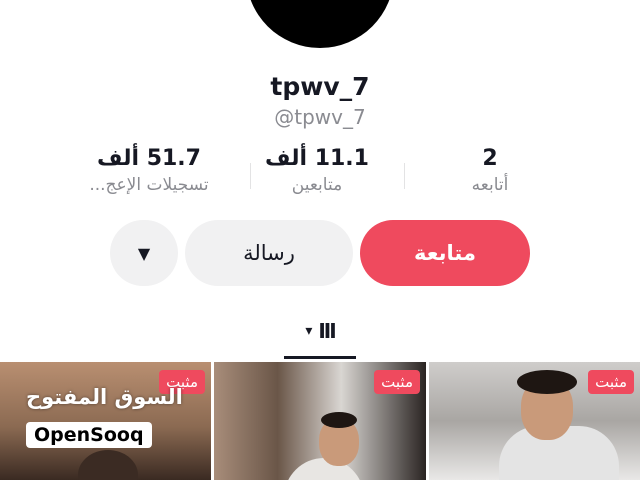  What do you see at coordinates (320, 86) in the screenshot?
I see `profile-username: tpwv_7` at bounding box center [320, 86].